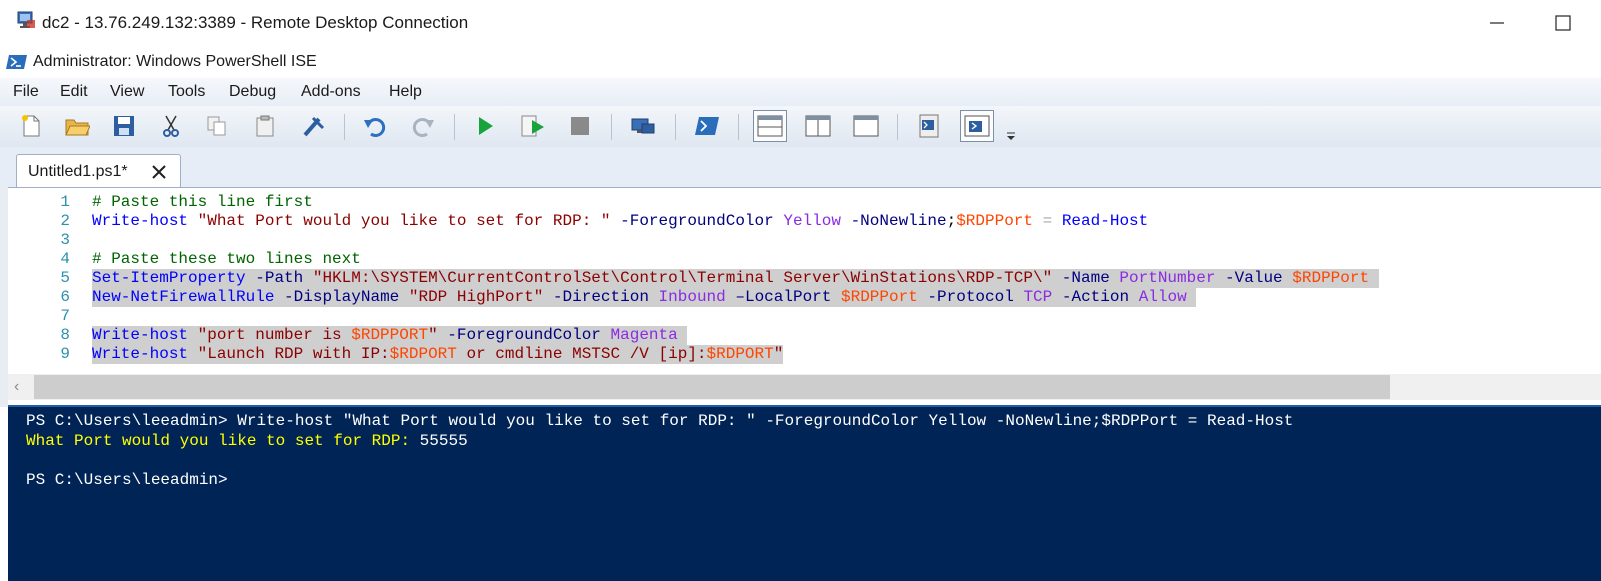 The width and height of the screenshot is (1601, 581). What do you see at coordinates (274, 335) in the screenshot?
I see `code-token: "port number is` at bounding box center [274, 335].